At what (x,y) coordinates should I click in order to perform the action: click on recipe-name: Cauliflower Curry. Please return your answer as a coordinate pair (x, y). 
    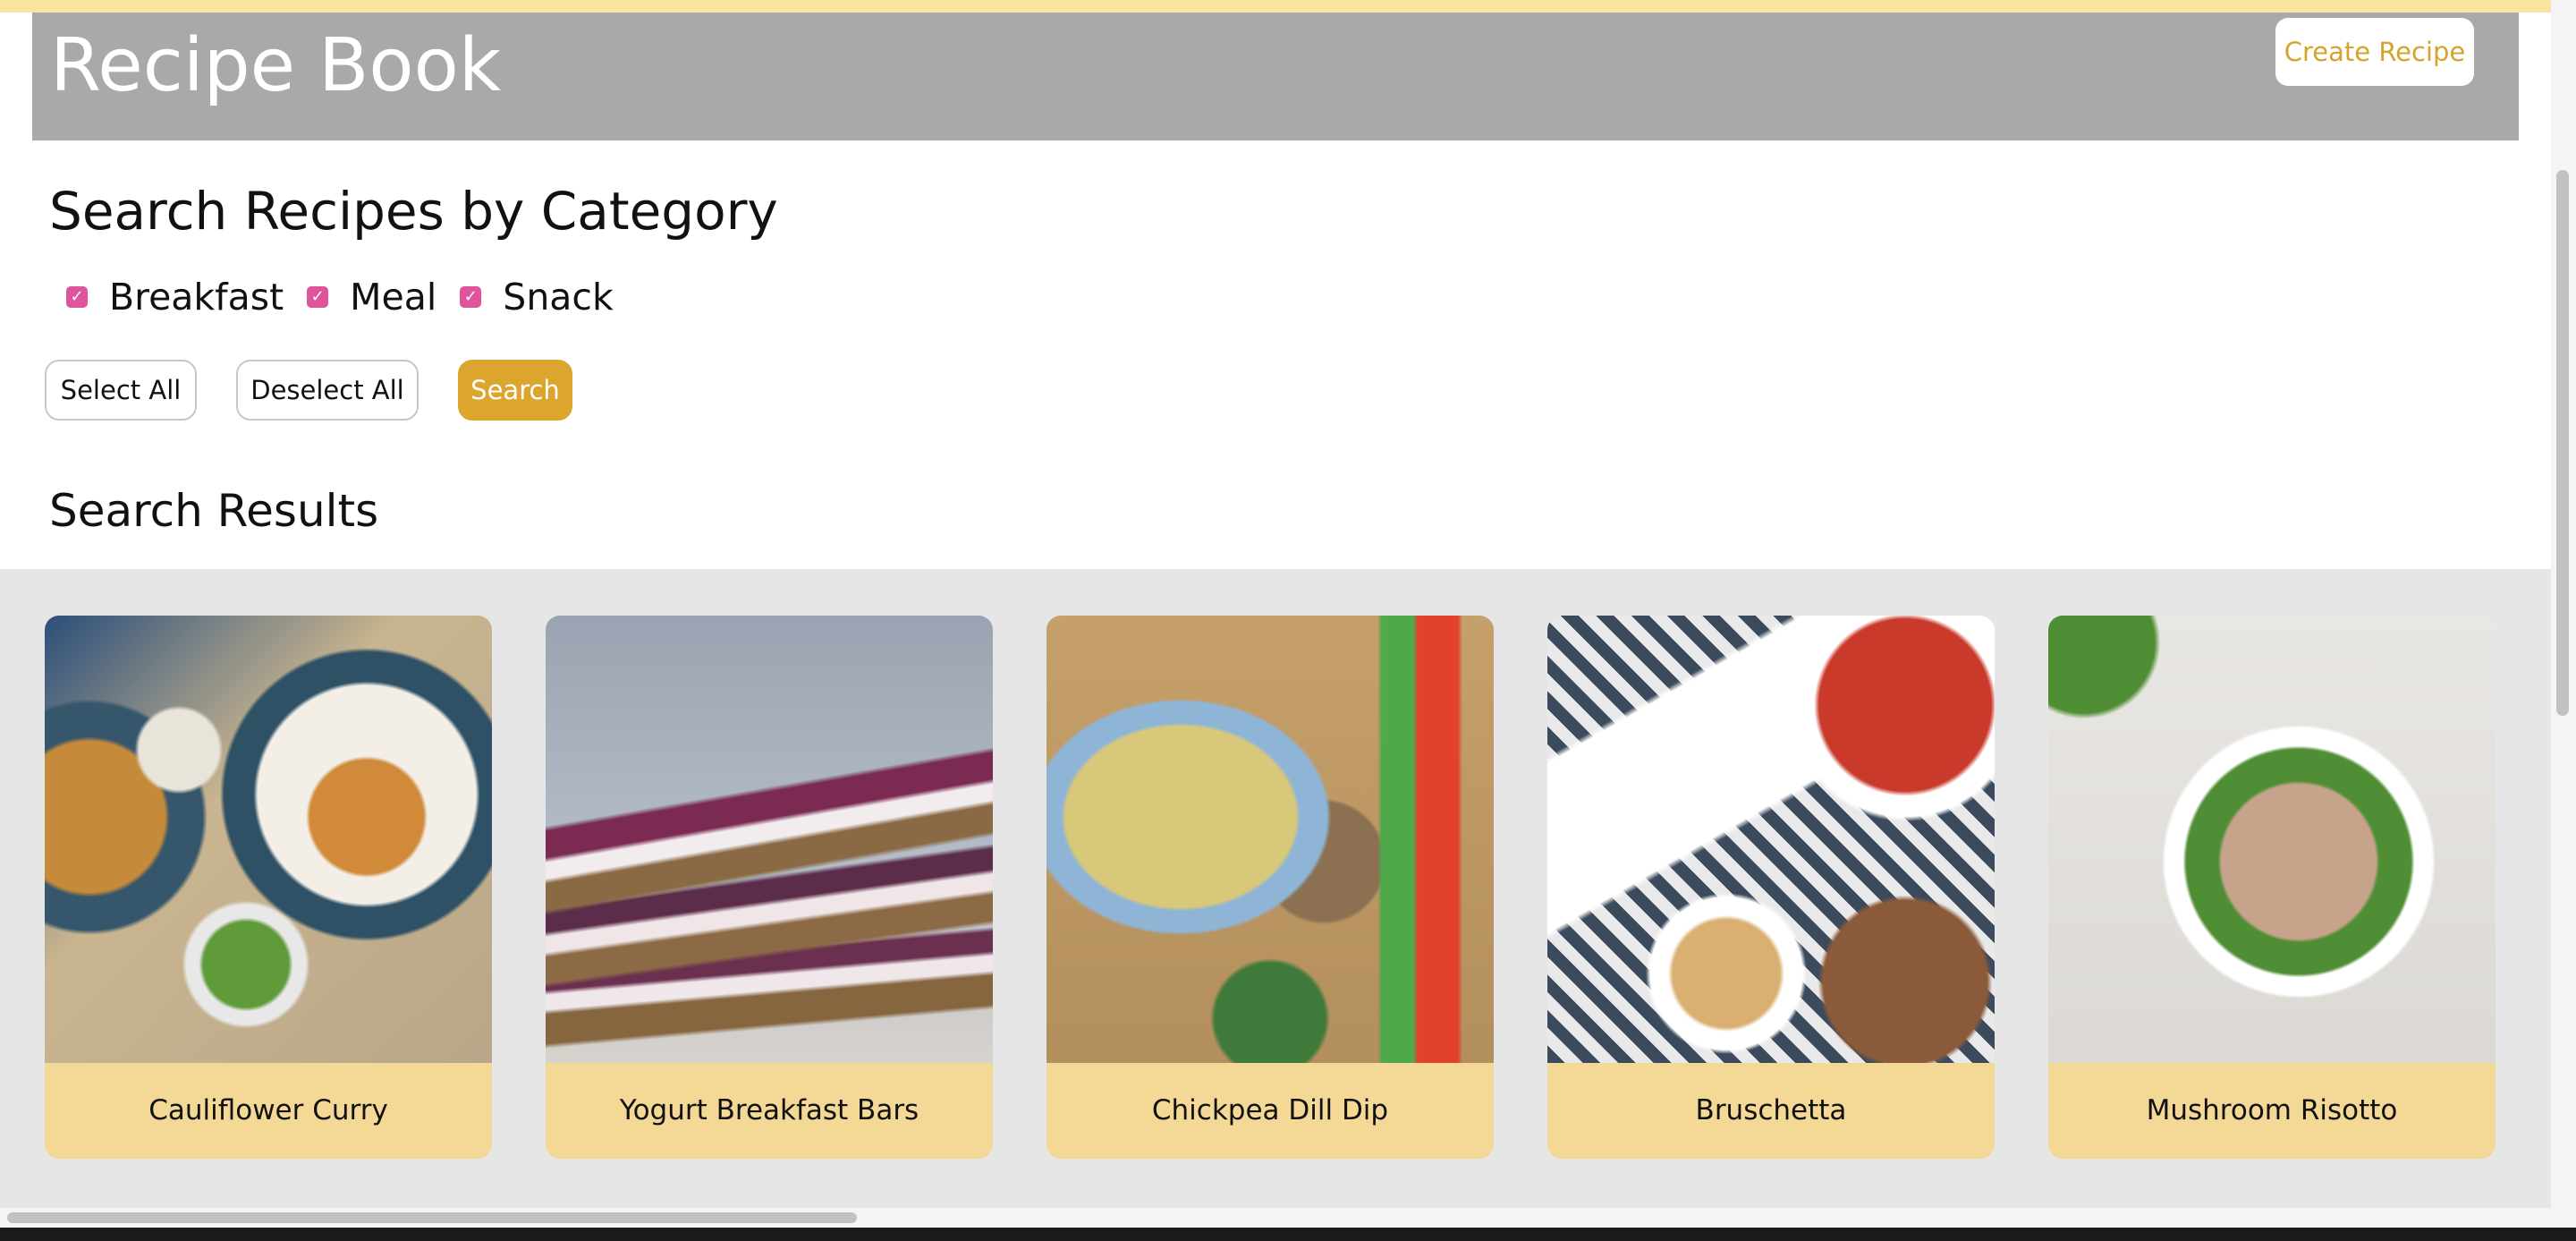
    Looking at the image, I should click on (268, 1111).